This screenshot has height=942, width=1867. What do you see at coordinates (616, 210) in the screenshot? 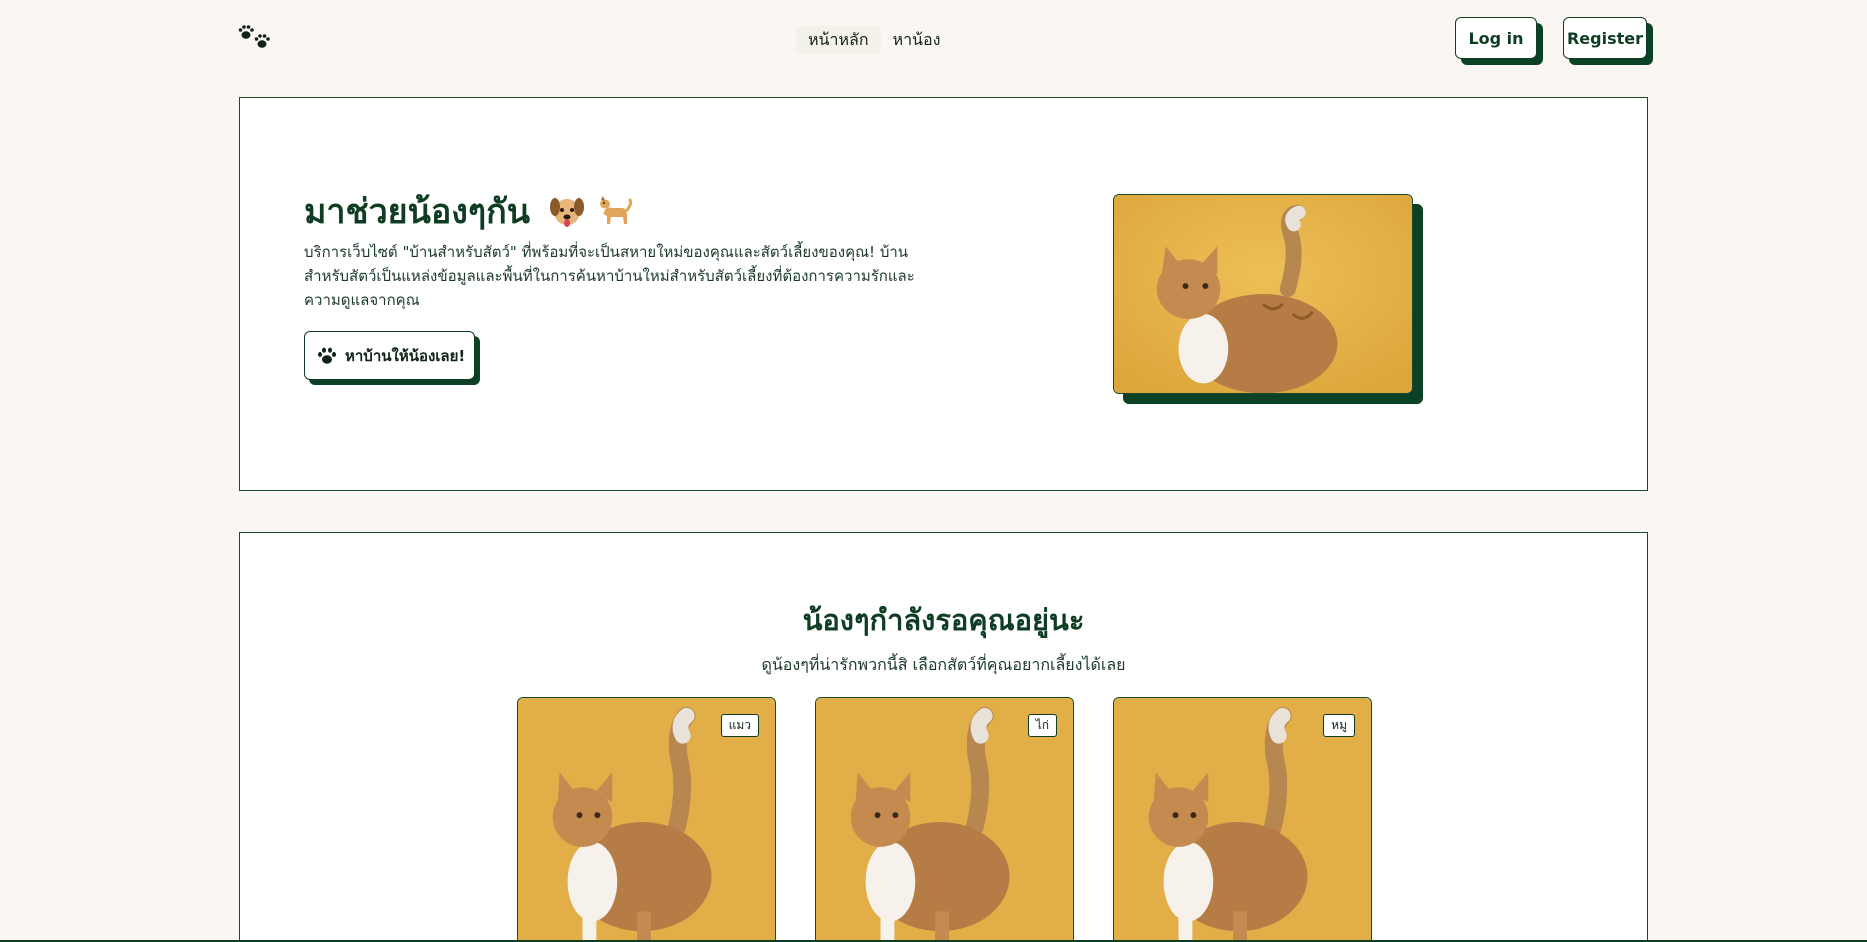
I see `dog-icon` at bounding box center [616, 210].